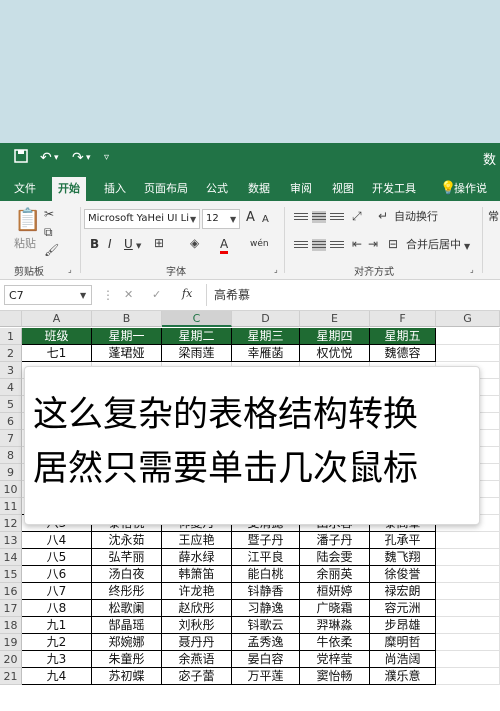  What do you see at coordinates (335, 608) in the screenshot?
I see `table-cell: 广晓霜` at bounding box center [335, 608].